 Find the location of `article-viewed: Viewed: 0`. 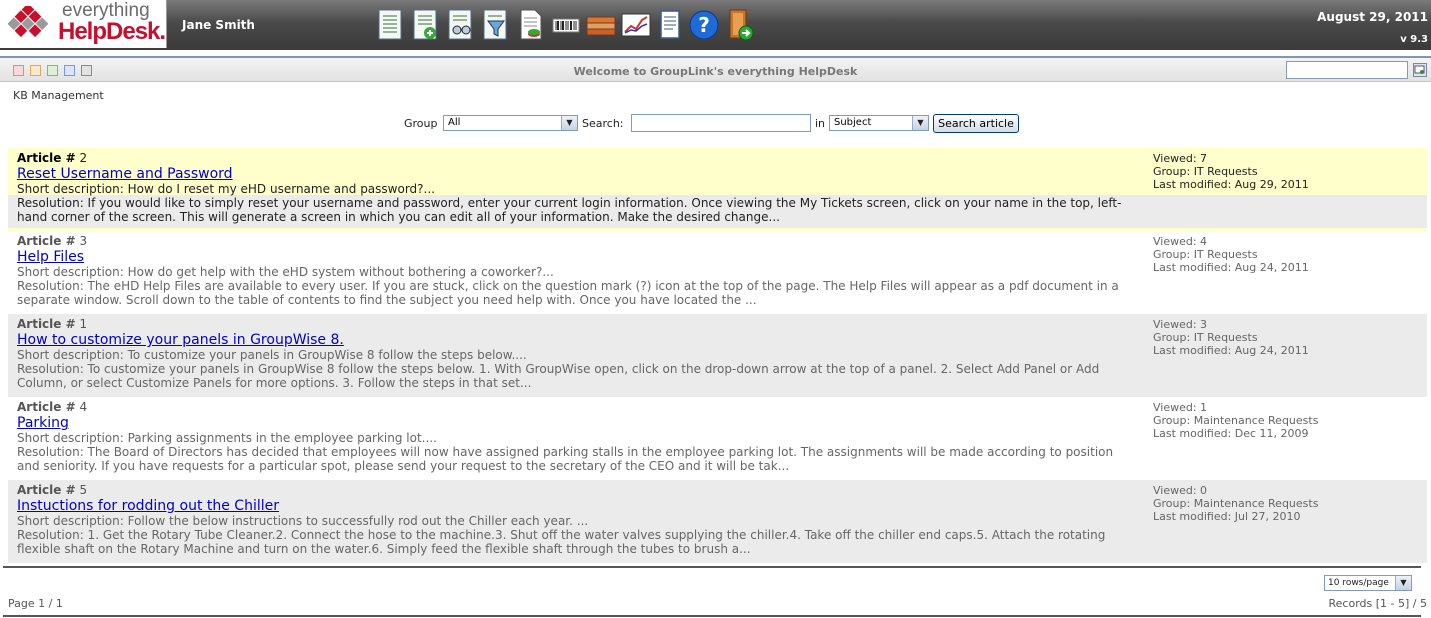

article-viewed: Viewed: 0 is located at coordinates (1180, 490).